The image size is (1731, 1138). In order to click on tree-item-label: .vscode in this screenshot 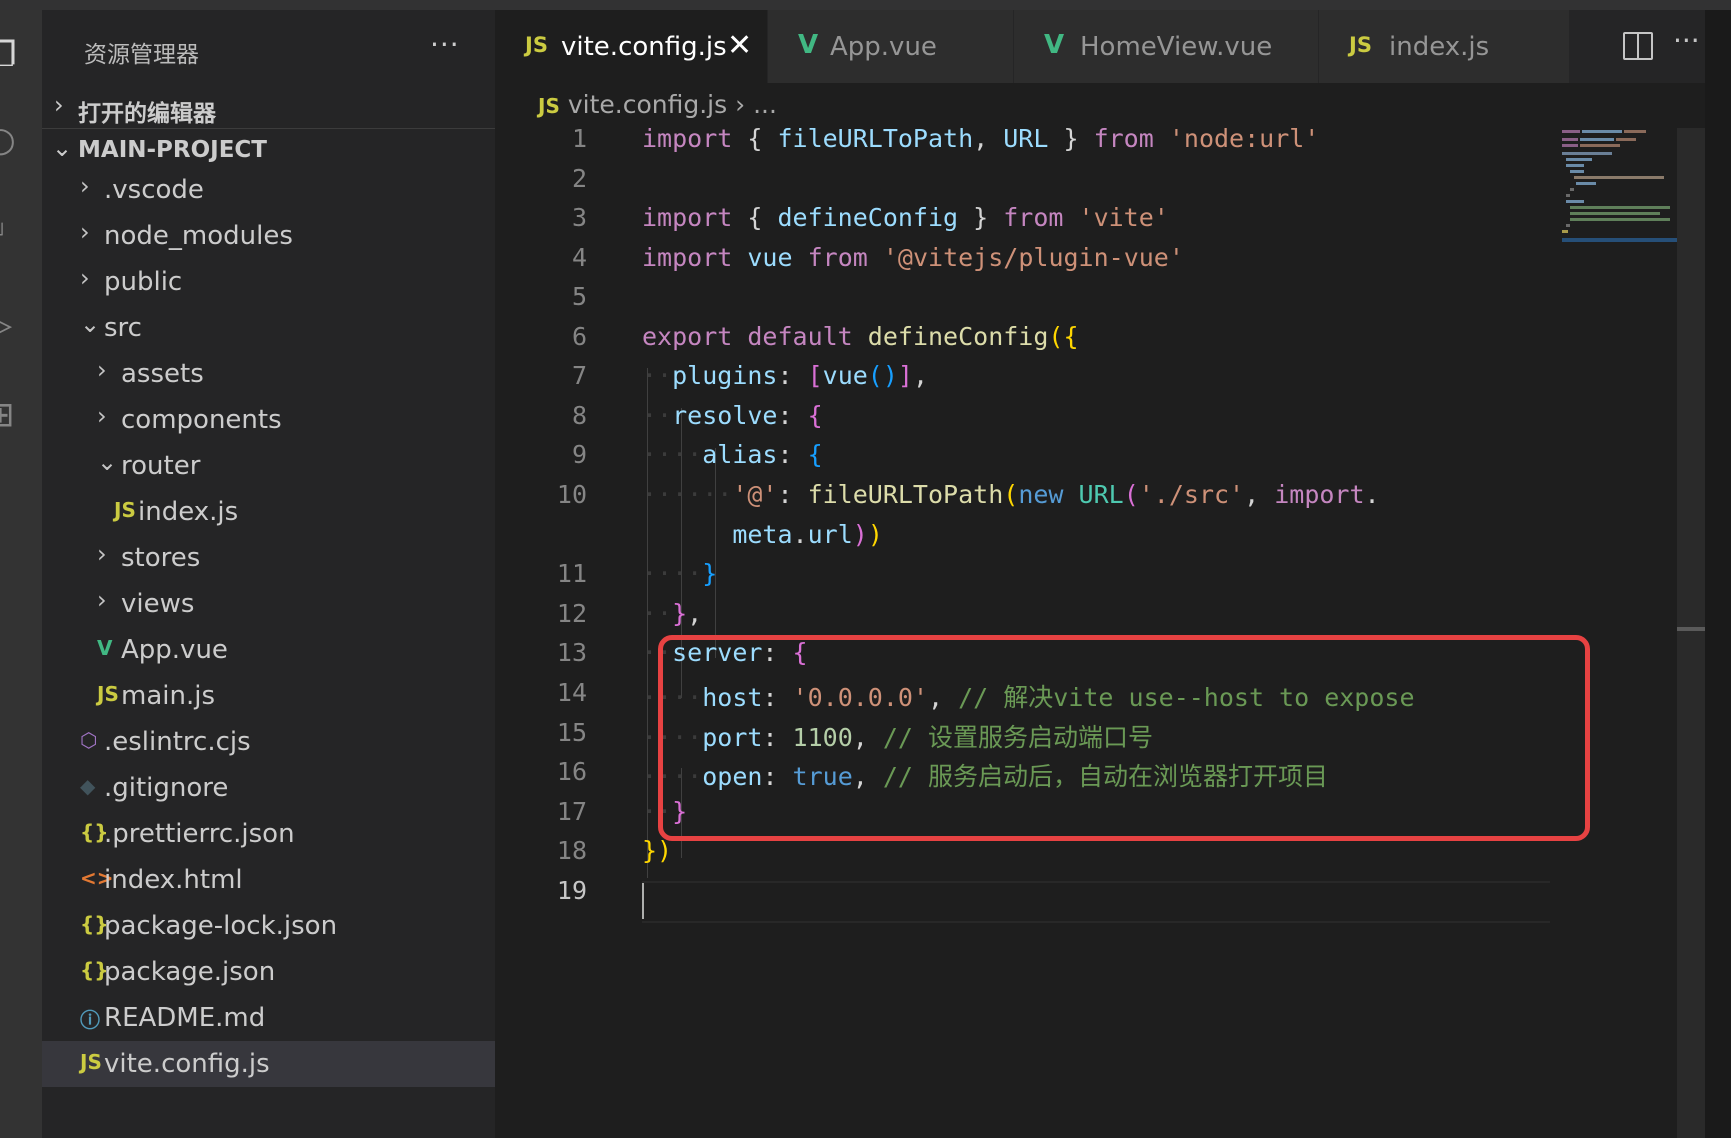, I will do `click(154, 190)`.